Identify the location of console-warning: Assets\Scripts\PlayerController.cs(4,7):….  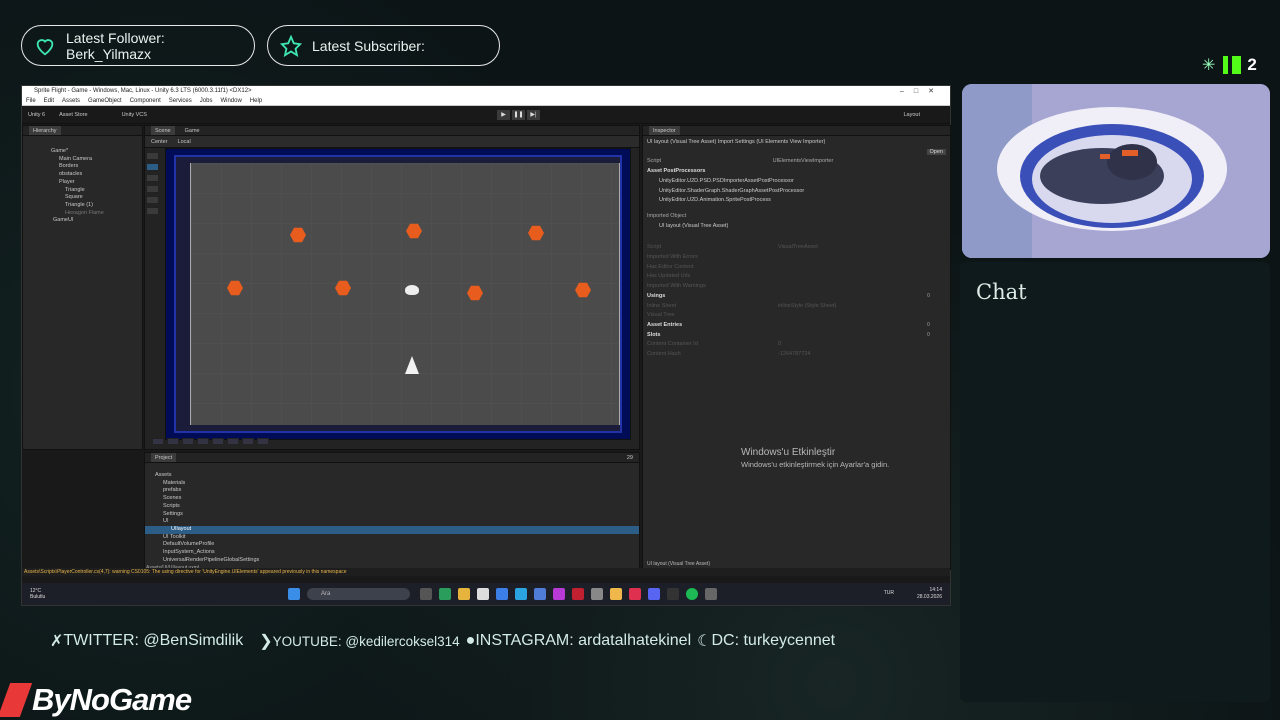
(486, 572).